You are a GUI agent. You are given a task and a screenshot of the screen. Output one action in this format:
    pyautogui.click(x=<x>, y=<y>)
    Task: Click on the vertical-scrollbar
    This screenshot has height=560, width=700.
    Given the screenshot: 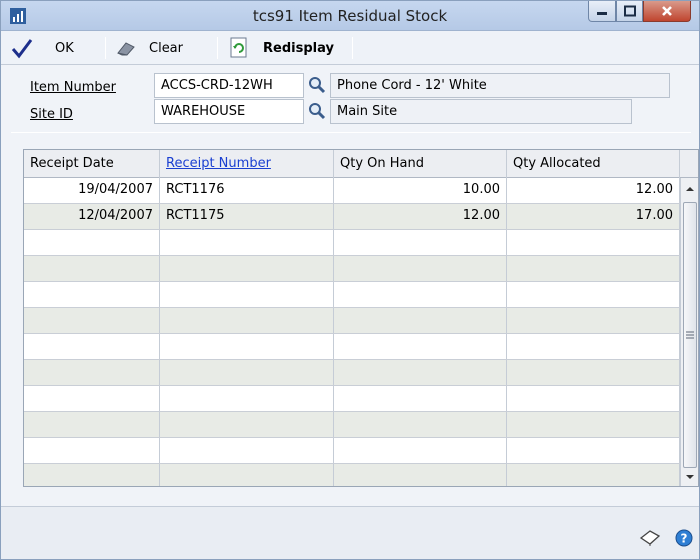 What is the action you would take?
    pyautogui.click(x=689, y=332)
    